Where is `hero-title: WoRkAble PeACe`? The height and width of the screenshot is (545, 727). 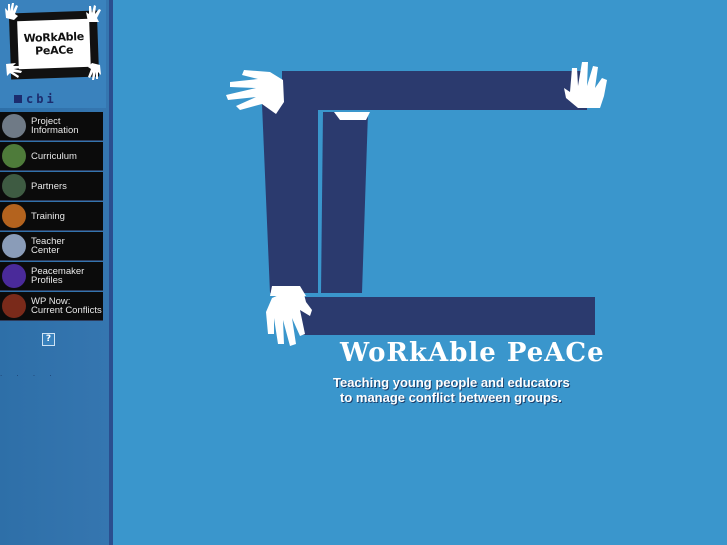
hero-title: WoRkAble PeACe is located at coordinates (472, 353).